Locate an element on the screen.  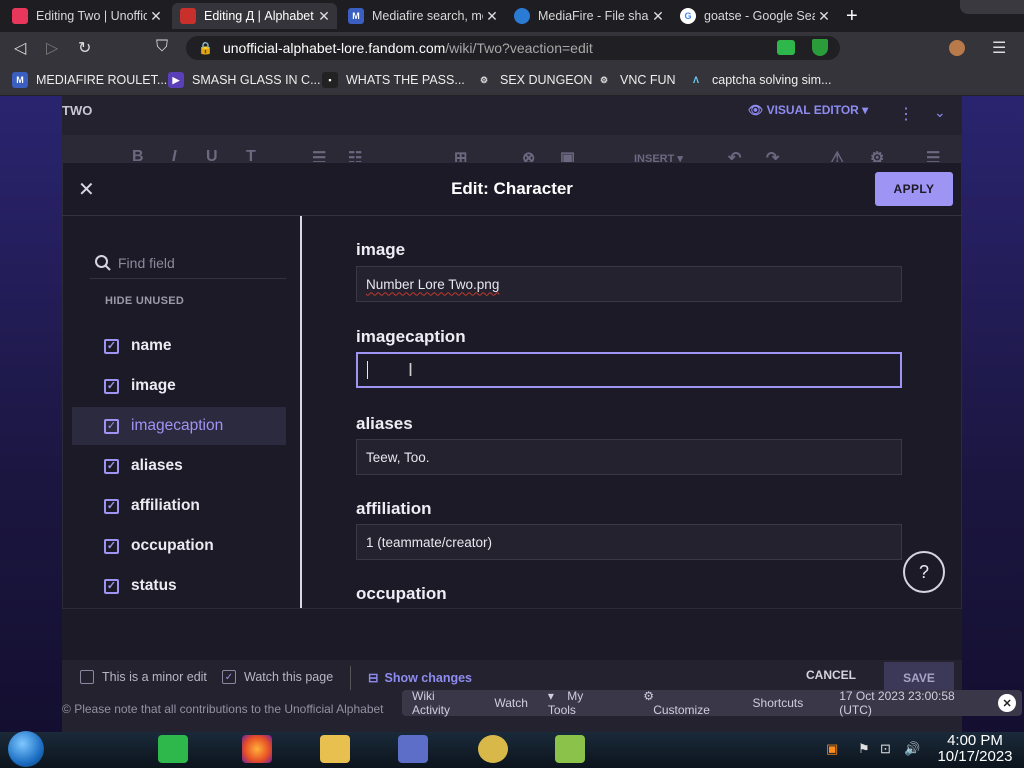
volume-icon: 🔊 is located at coordinates (912, 749).